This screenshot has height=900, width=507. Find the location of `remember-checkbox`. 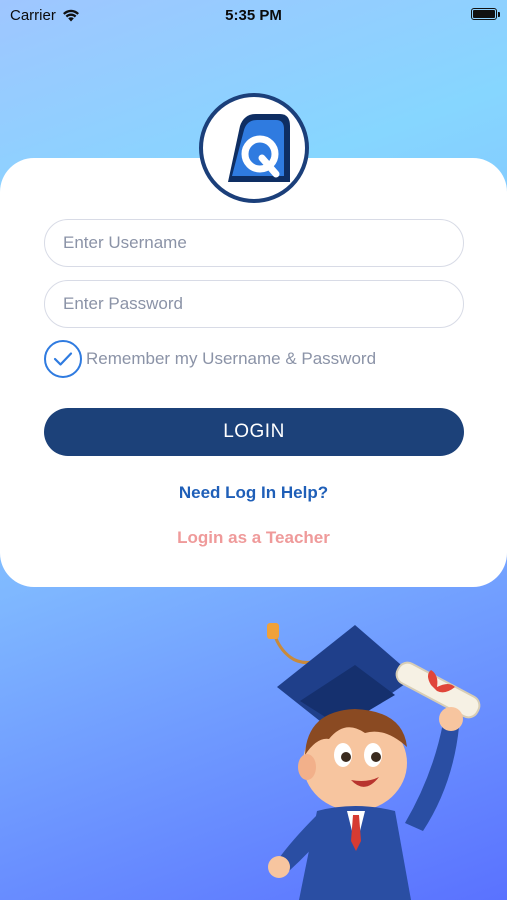

remember-checkbox is located at coordinates (63, 359).